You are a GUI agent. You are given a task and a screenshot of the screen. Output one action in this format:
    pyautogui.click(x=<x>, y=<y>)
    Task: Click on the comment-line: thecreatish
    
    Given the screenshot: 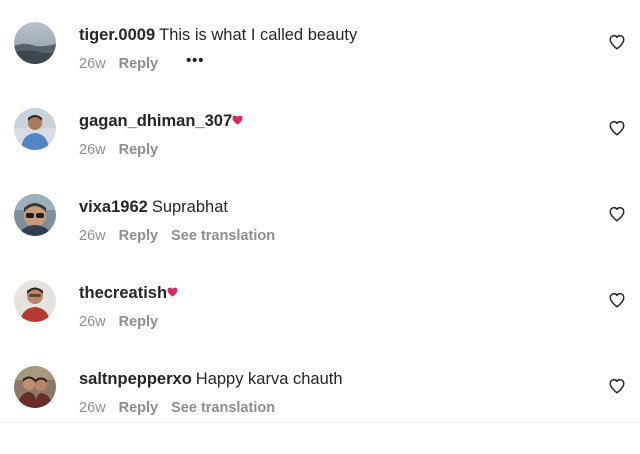 What is the action you would take?
    pyautogui.click(x=128, y=293)
    